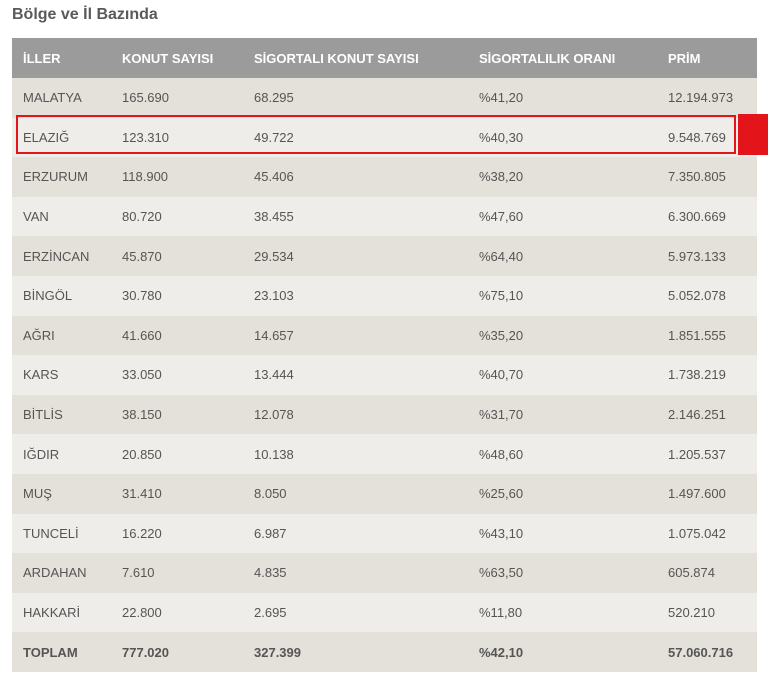 The image size is (770, 683). Describe the element at coordinates (697, 375) in the screenshot. I see `cell-premium: 1.738.219` at that location.